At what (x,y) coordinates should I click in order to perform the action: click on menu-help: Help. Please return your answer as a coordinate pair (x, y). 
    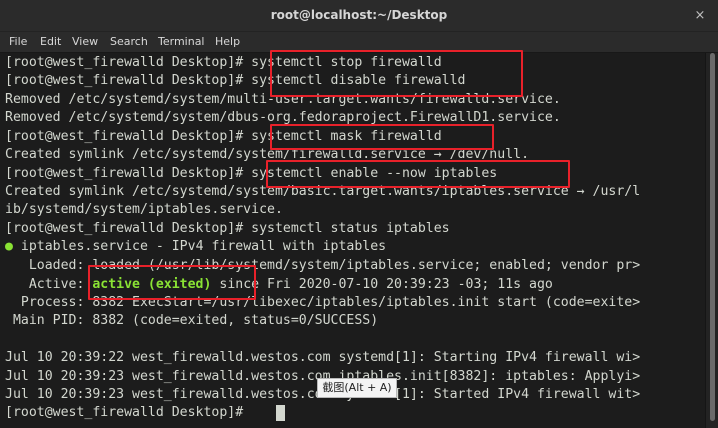
    Looking at the image, I should click on (227, 41).